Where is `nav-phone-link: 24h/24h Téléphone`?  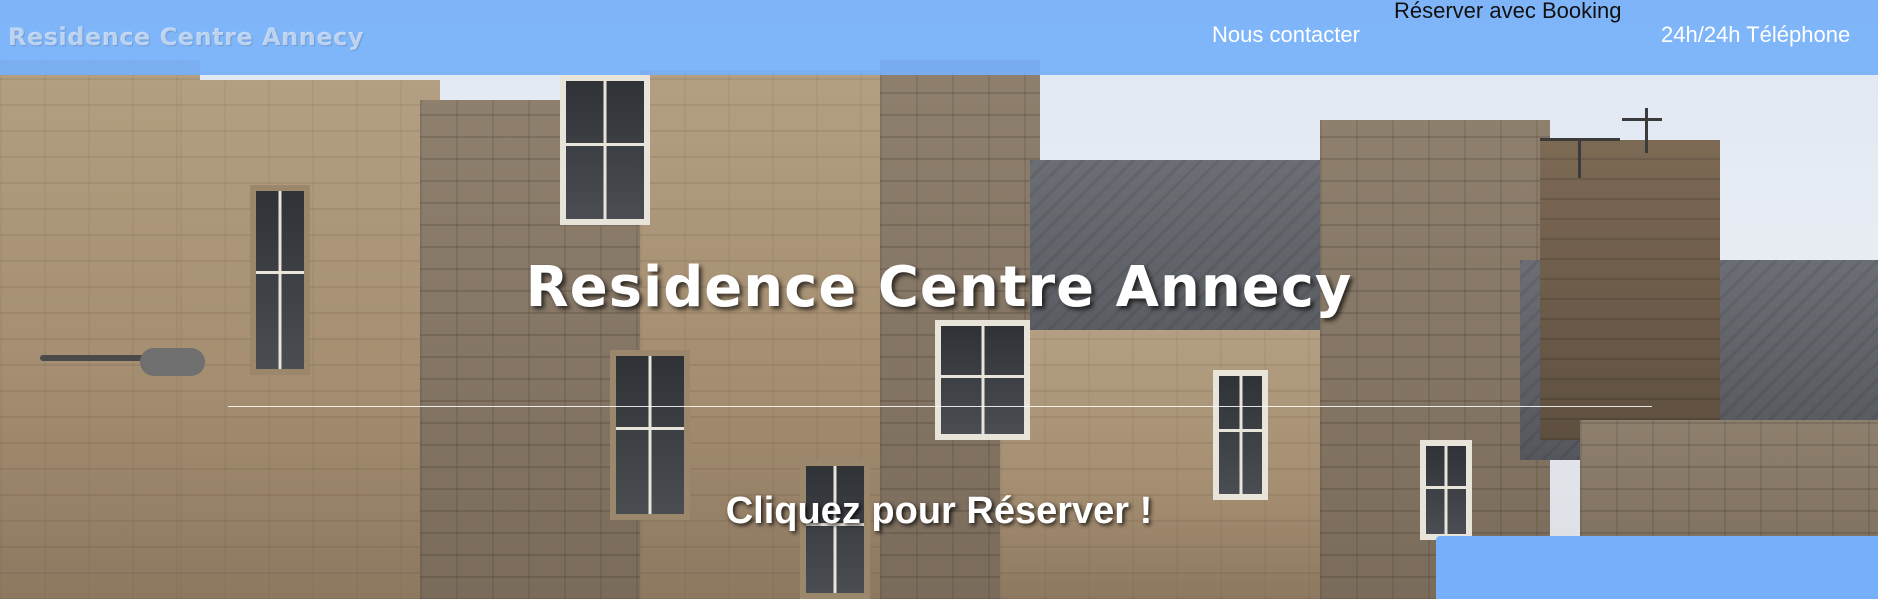 nav-phone-link: 24h/24h Téléphone is located at coordinates (1755, 35).